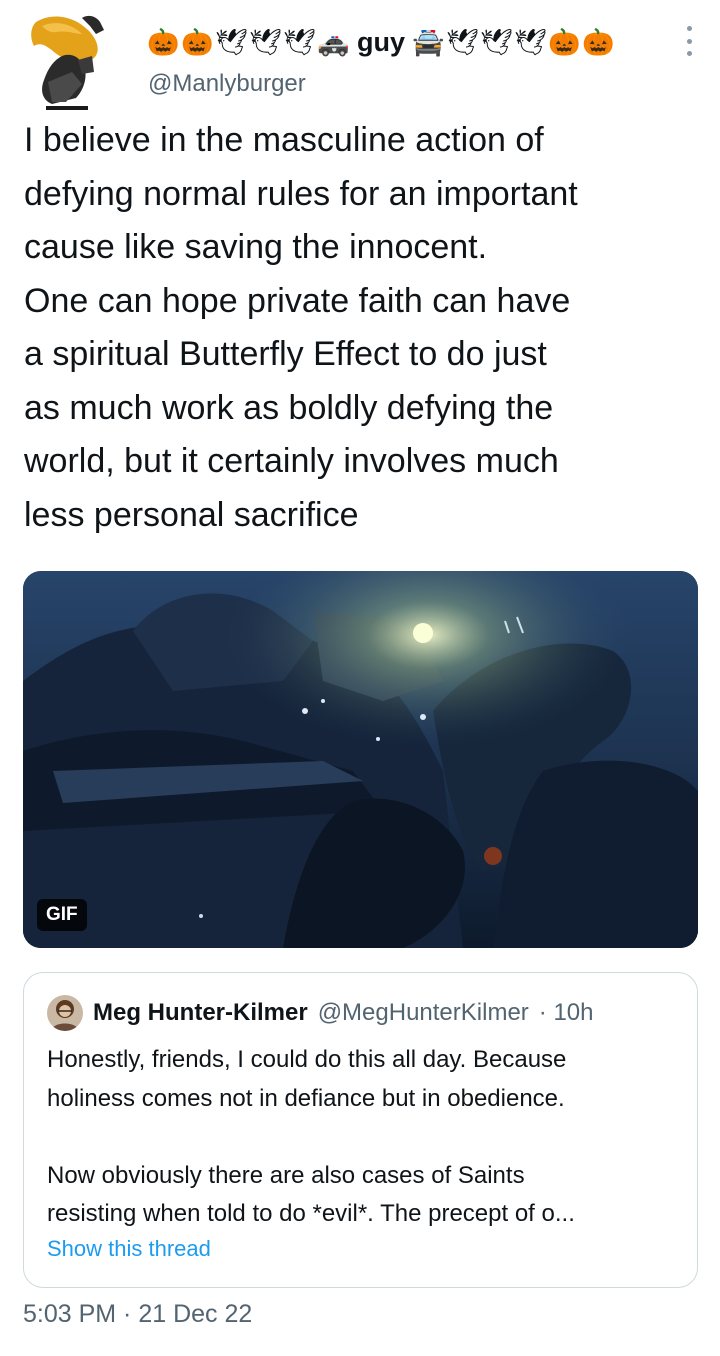  I want to click on quoted-tweet-header: Meg Hunter-Kilmer @MegHunterKilmer · 10h, so click(320, 1013).